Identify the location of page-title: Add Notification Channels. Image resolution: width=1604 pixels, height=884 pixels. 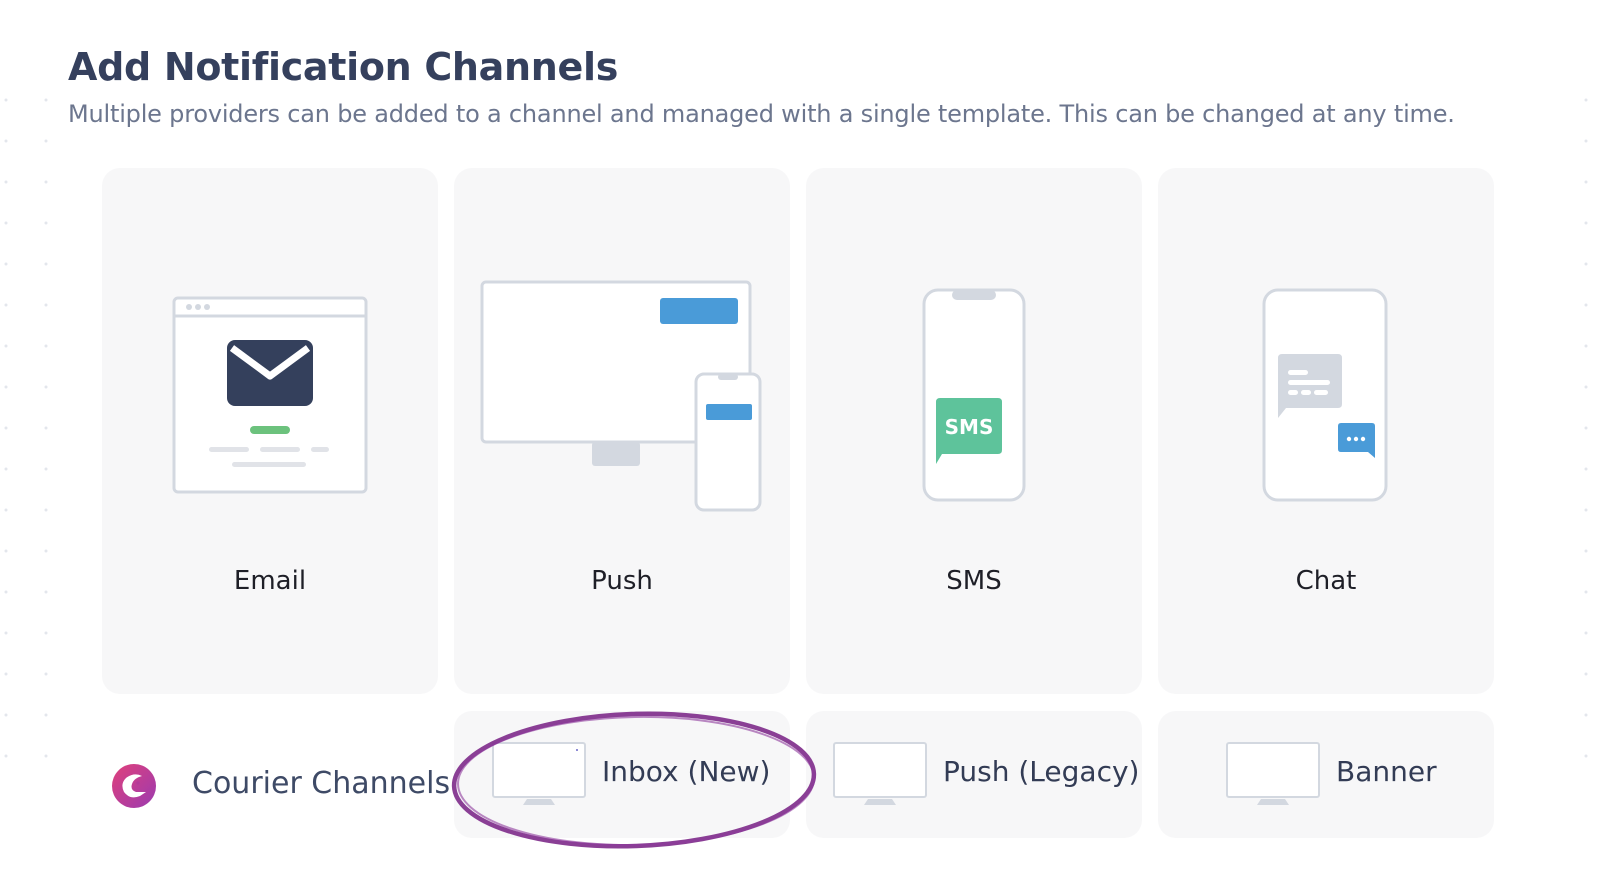
(343, 67).